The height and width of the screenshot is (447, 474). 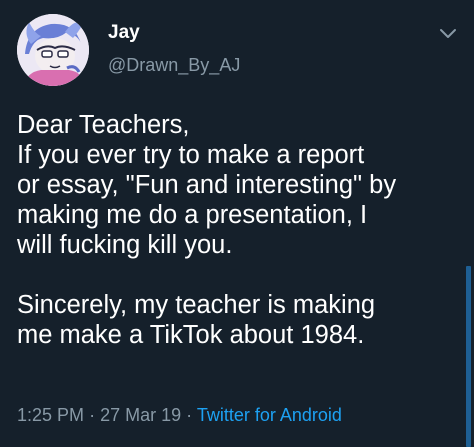 What do you see at coordinates (50, 415) in the screenshot?
I see `tweet-time: 1:25 PM` at bounding box center [50, 415].